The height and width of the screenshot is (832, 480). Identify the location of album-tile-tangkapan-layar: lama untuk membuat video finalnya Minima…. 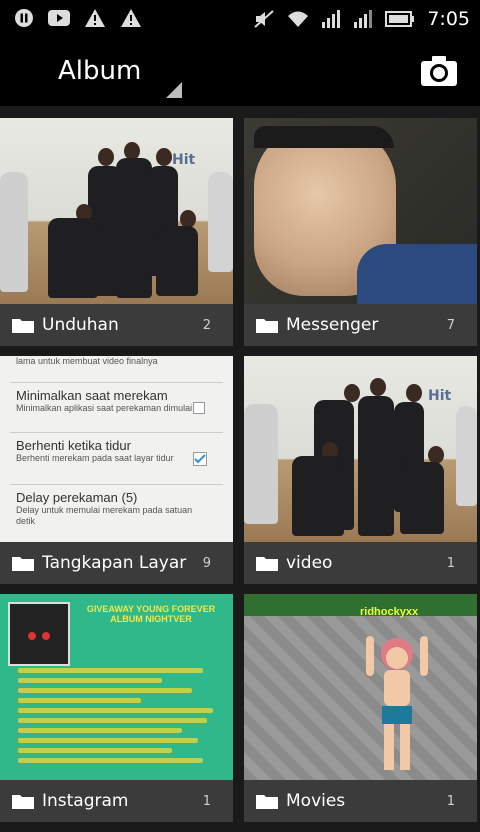
(116, 470).